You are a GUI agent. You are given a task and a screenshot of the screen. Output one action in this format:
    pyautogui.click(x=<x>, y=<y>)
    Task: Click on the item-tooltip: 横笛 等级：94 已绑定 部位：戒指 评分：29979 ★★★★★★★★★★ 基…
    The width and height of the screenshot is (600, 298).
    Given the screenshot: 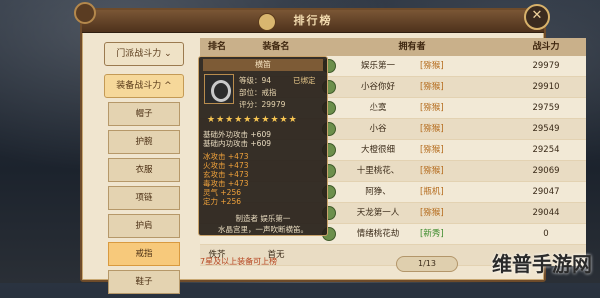 What is the action you would take?
    pyautogui.click(x=263, y=146)
    